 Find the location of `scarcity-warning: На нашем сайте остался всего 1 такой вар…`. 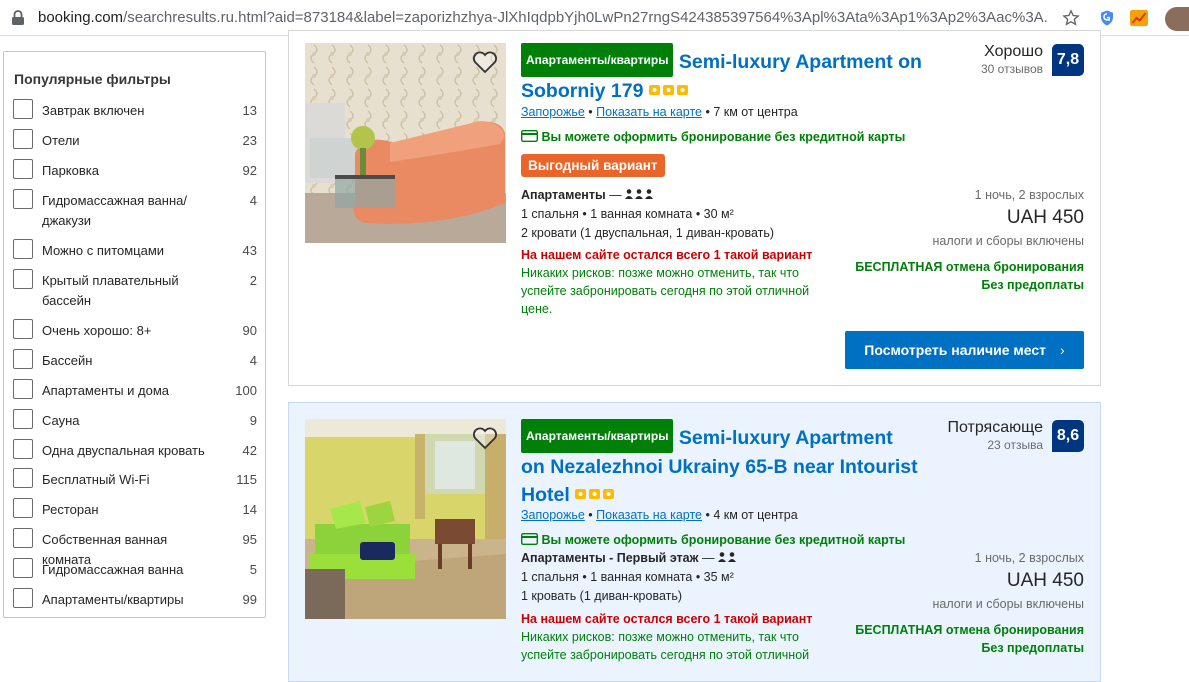

scarcity-warning: На нашем сайте остался всего 1 такой вар… is located at coordinates (667, 255).